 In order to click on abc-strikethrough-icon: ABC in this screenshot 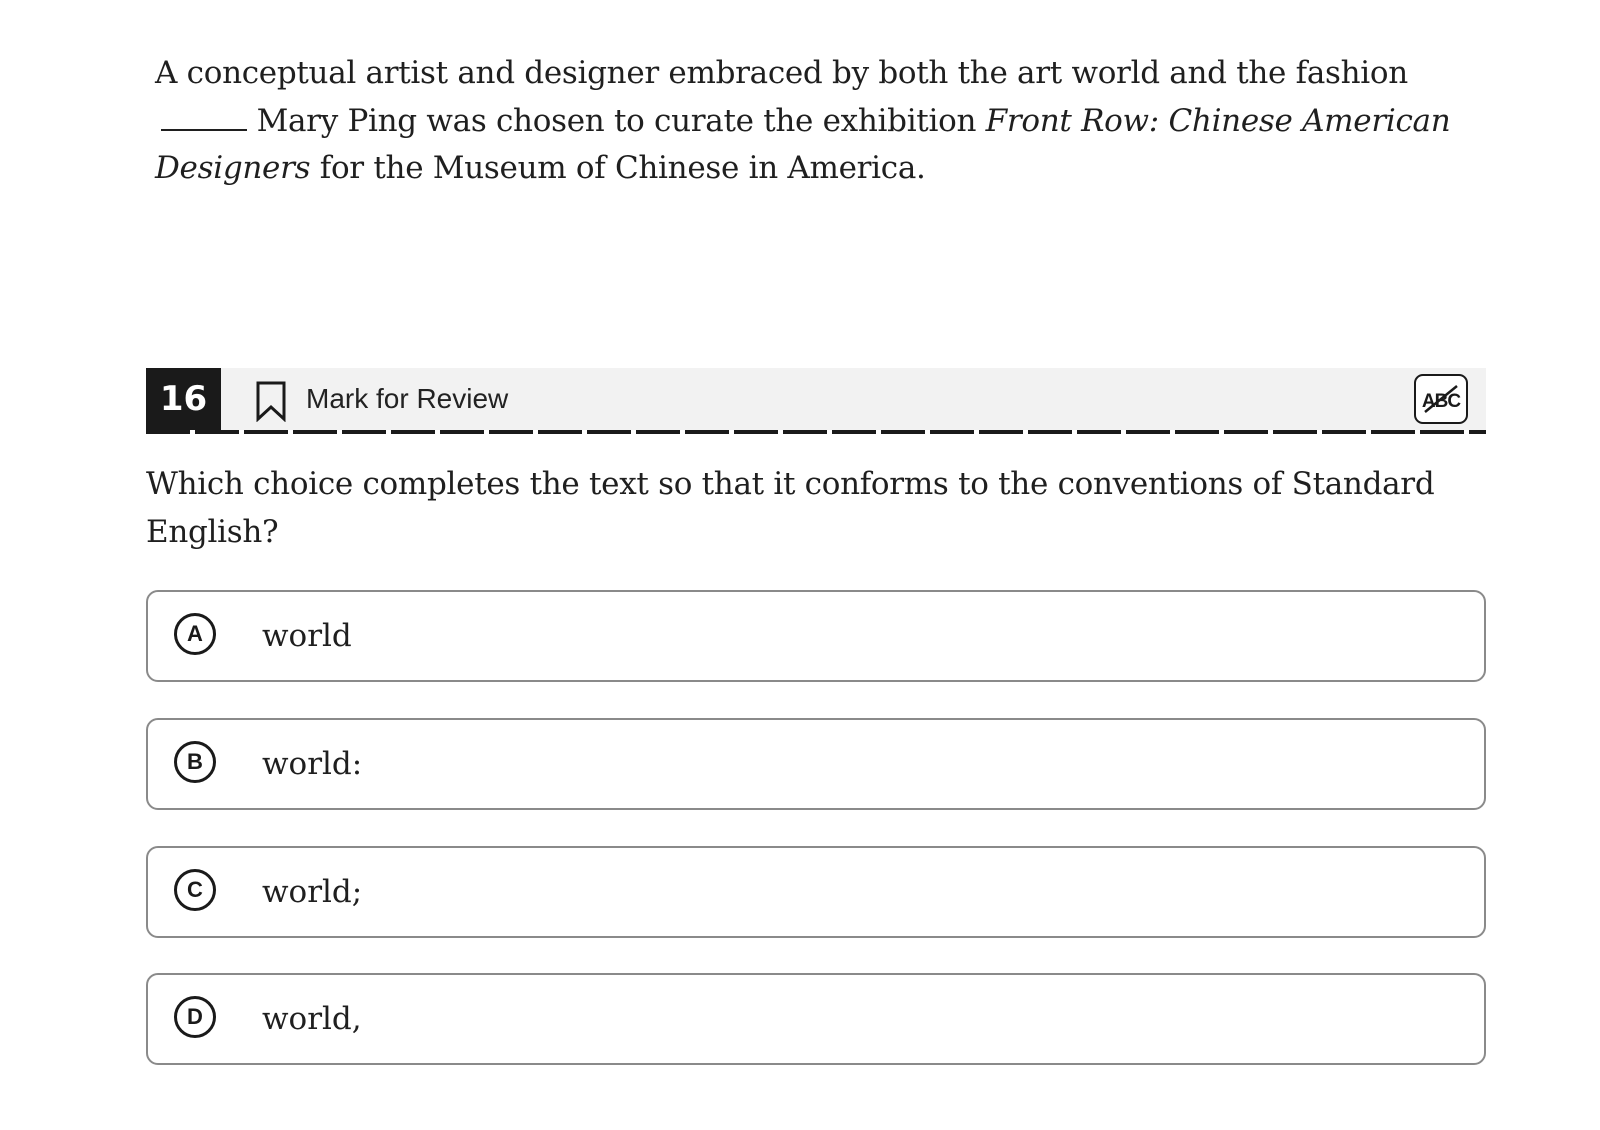, I will do `click(1442, 399)`.